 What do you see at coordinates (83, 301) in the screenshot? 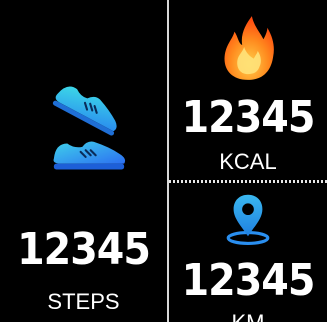
I see `steps-unit-label: STEPS` at bounding box center [83, 301].